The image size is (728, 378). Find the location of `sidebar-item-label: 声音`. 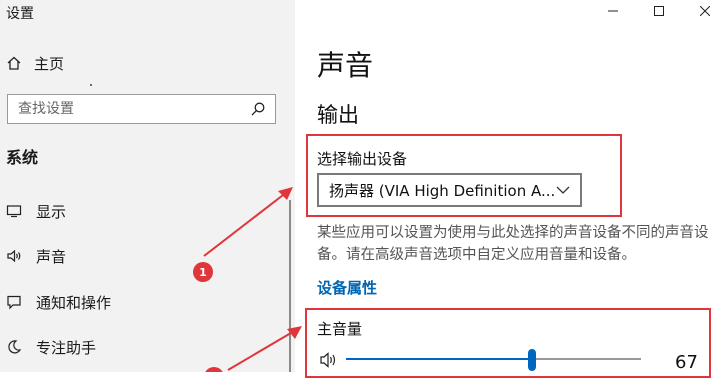

sidebar-item-label: 声音 is located at coordinates (51, 256).